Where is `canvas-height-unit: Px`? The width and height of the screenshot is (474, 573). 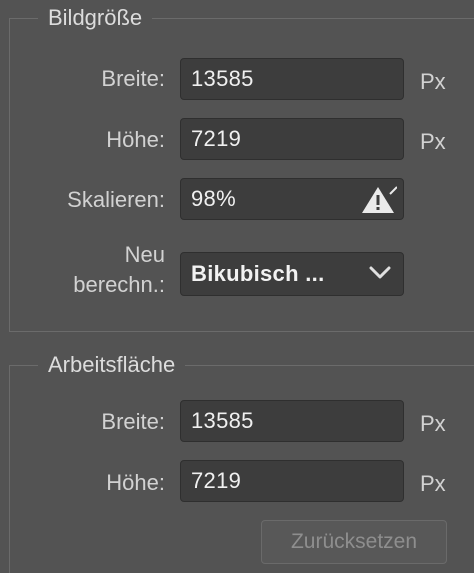
canvas-height-unit: Px is located at coordinates (433, 483).